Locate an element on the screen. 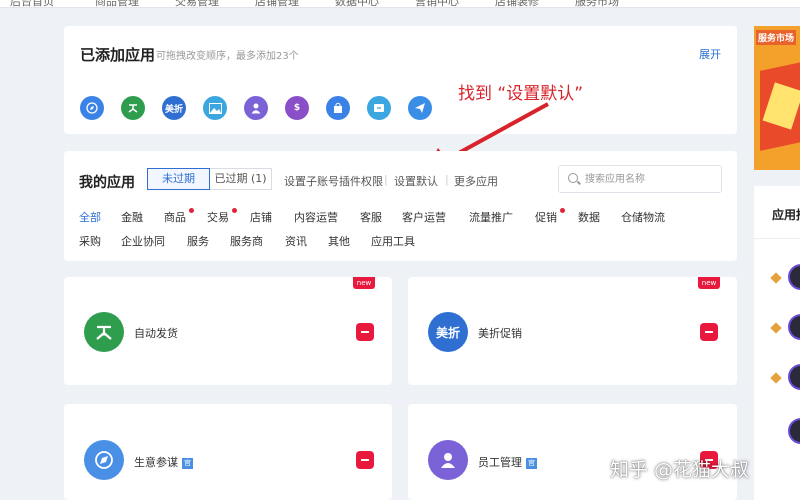 The height and width of the screenshot is (500, 800). set-default-link: 设置默认 is located at coordinates (416, 181).